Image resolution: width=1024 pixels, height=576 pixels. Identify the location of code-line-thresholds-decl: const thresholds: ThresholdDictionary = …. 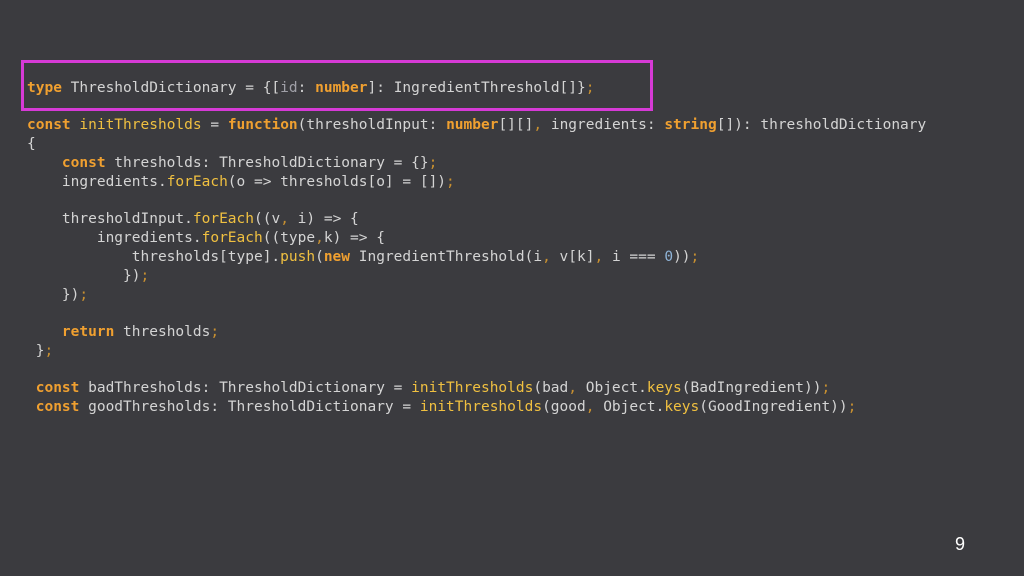
(232, 163).